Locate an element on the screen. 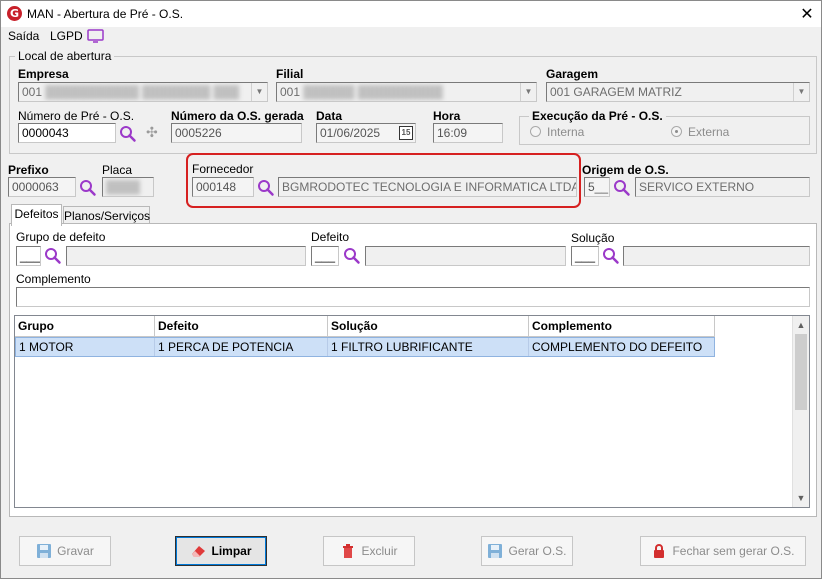 The height and width of the screenshot is (579, 822). data-label: Data is located at coordinates (329, 116).